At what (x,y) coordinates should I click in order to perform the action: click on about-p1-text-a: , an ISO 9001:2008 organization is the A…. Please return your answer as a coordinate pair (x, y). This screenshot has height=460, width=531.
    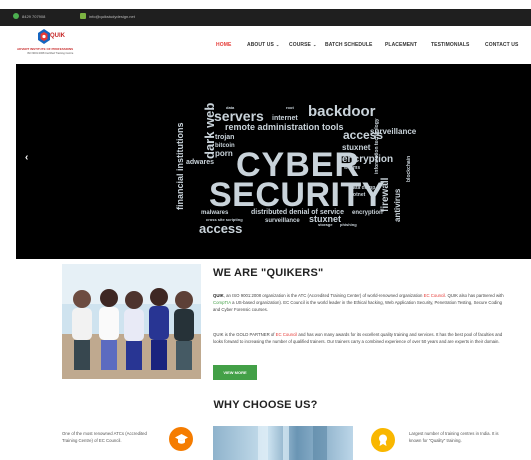
    Looking at the image, I should click on (323, 295).